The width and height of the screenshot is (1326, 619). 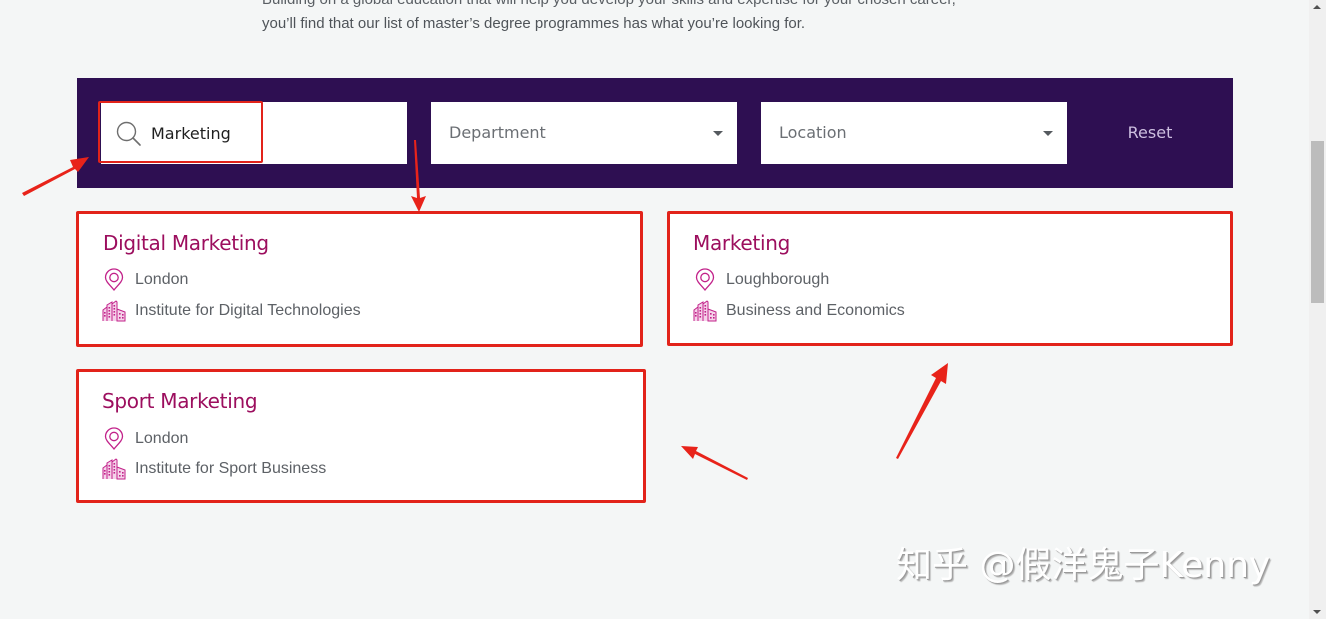 I want to click on course-department-text: Business and Economics, so click(x=815, y=310).